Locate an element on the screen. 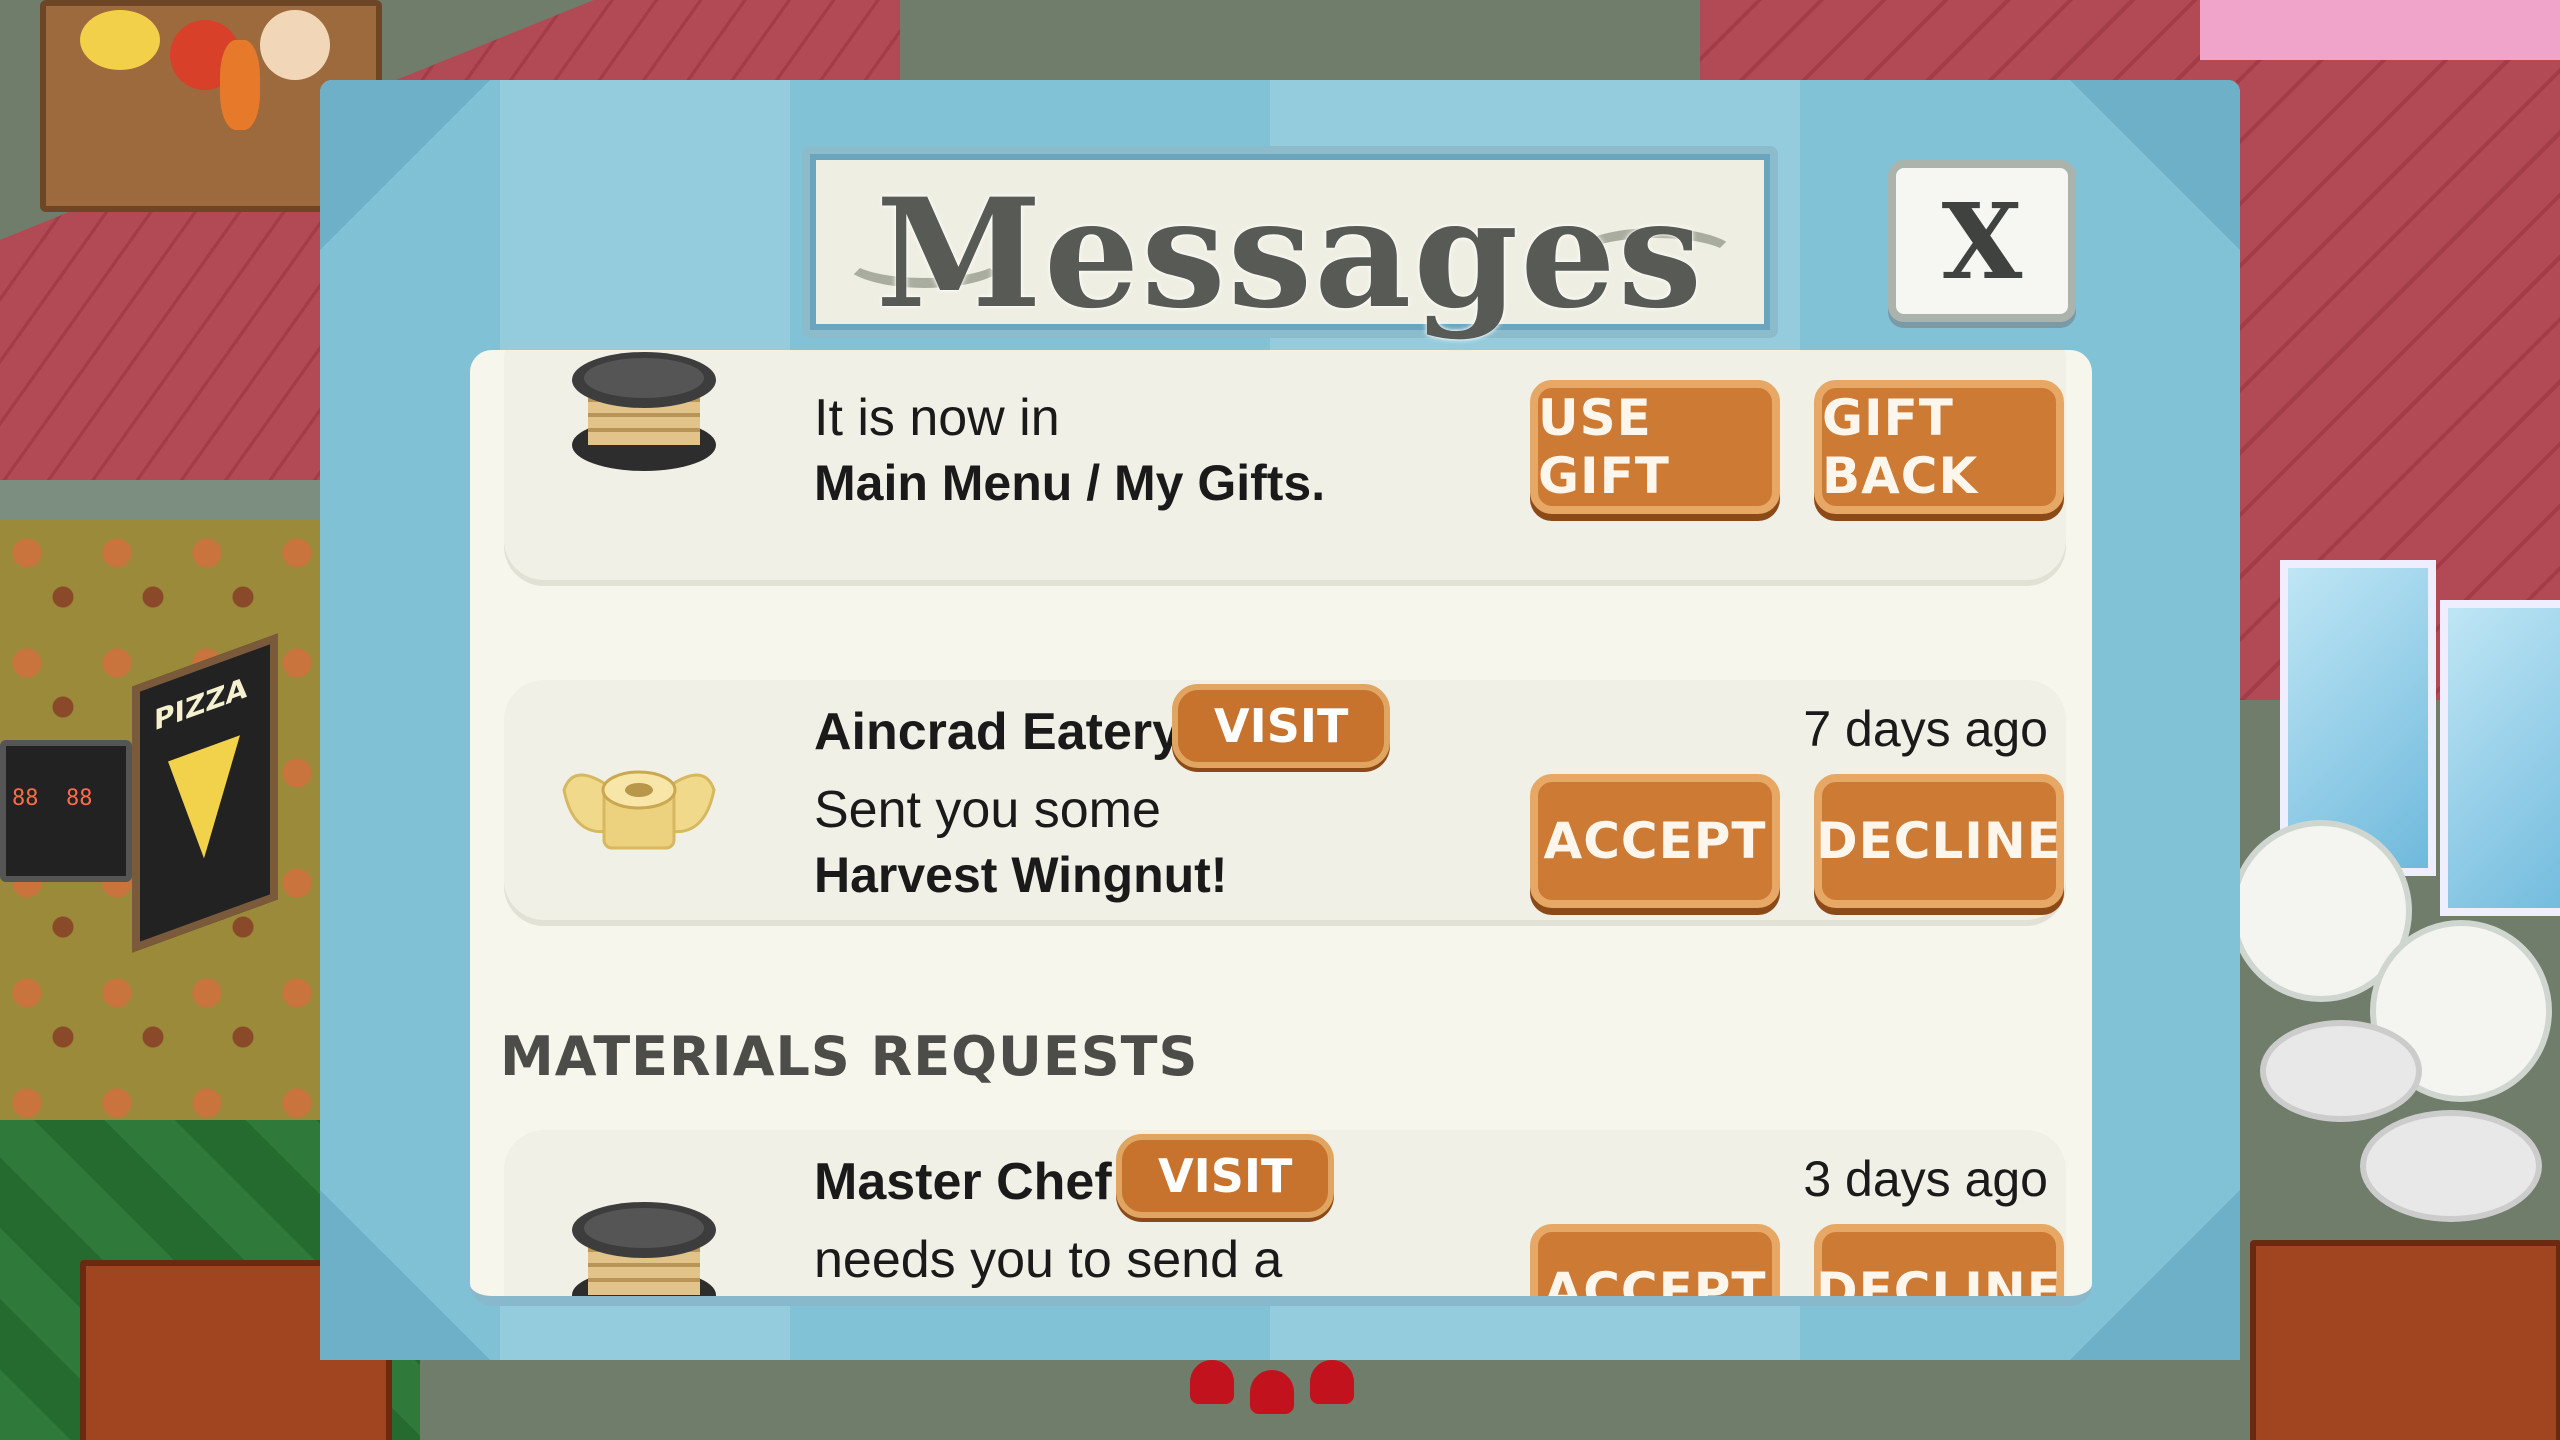  wingnut-icon is located at coordinates (639, 810).